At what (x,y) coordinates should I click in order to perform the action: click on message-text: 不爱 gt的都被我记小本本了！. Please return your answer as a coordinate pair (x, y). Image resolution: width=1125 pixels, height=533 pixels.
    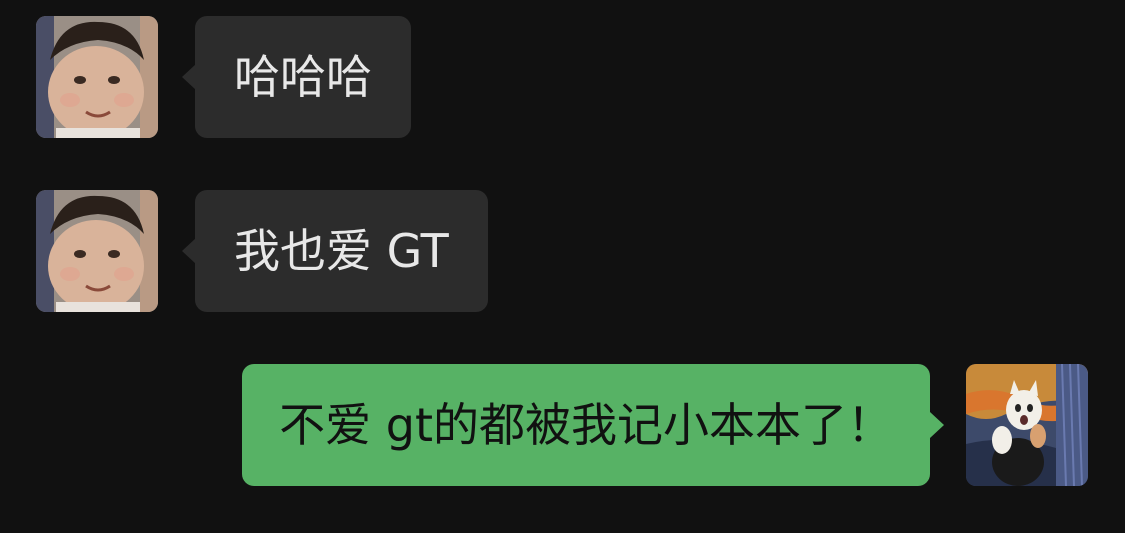
    Looking at the image, I should click on (586, 425).